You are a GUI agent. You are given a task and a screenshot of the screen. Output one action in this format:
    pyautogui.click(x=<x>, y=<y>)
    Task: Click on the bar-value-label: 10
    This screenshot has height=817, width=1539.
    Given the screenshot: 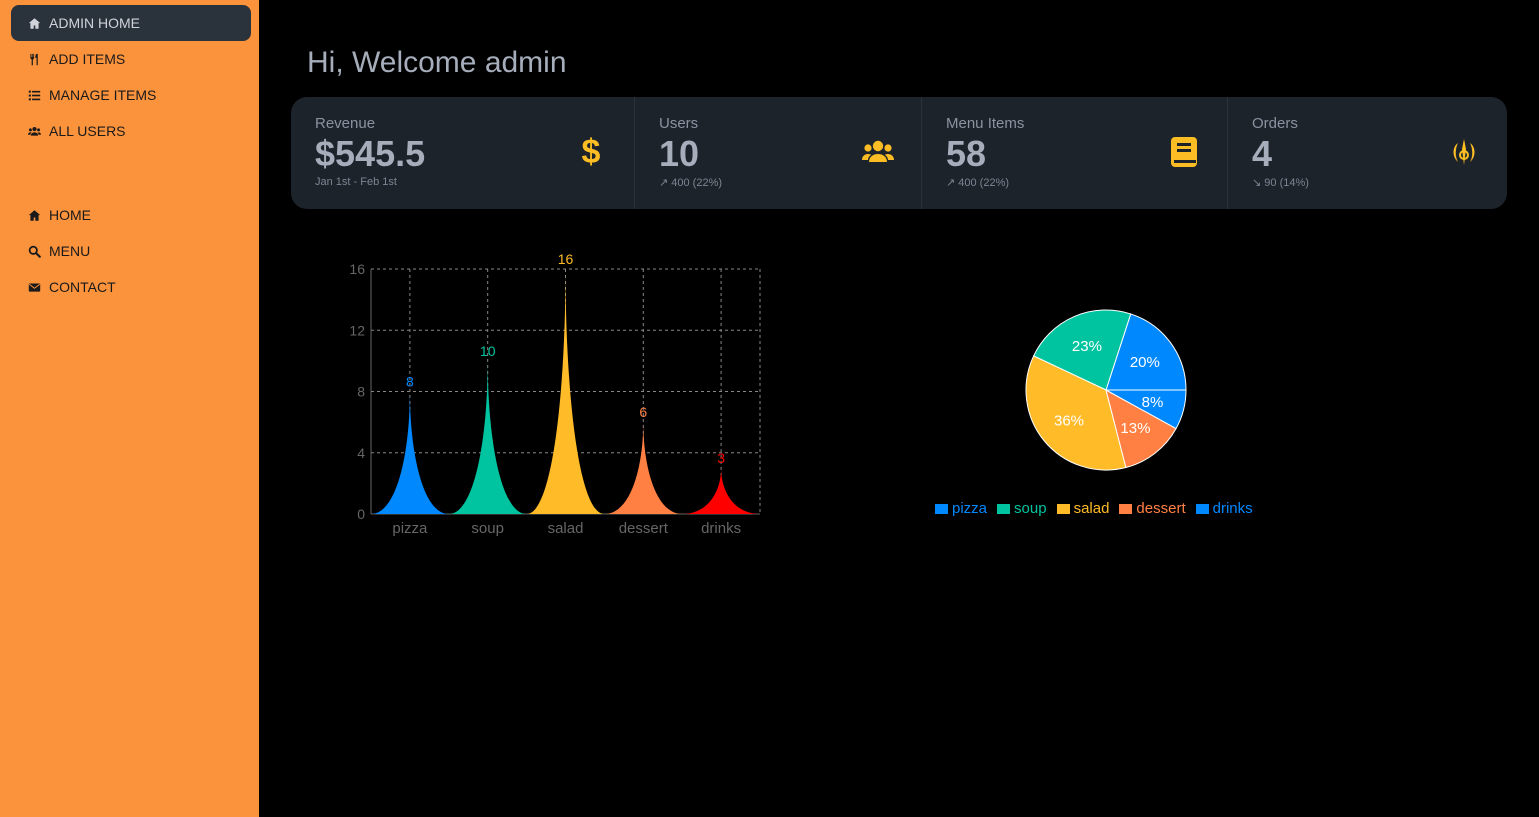 What is the action you would take?
    pyautogui.click(x=488, y=351)
    